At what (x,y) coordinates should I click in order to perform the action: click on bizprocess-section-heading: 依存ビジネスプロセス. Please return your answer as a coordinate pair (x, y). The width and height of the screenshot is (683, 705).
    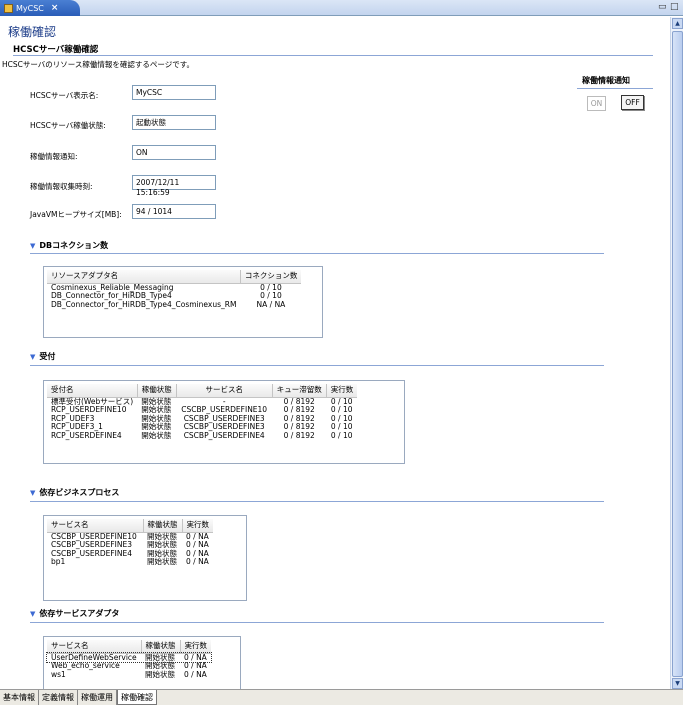
    Looking at the image, I should click on (79, 492).